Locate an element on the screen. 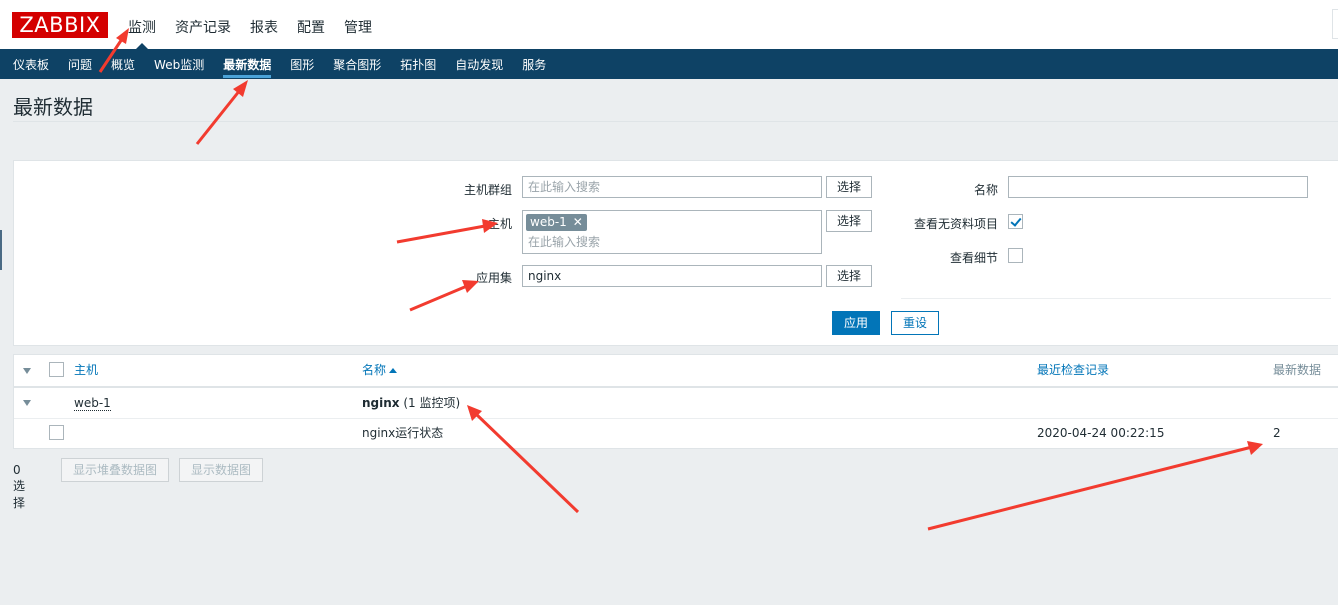 This screenshot has height=605, width=1338. subnav-latest-data: 最新数据 is located at coordinates (247, 67).